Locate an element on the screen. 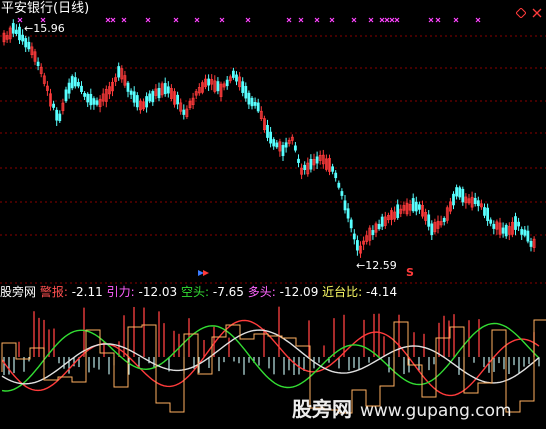 This screenshot has width=546, height=429. indicator-name: 股旁网 is located at coordinates (18, 292).